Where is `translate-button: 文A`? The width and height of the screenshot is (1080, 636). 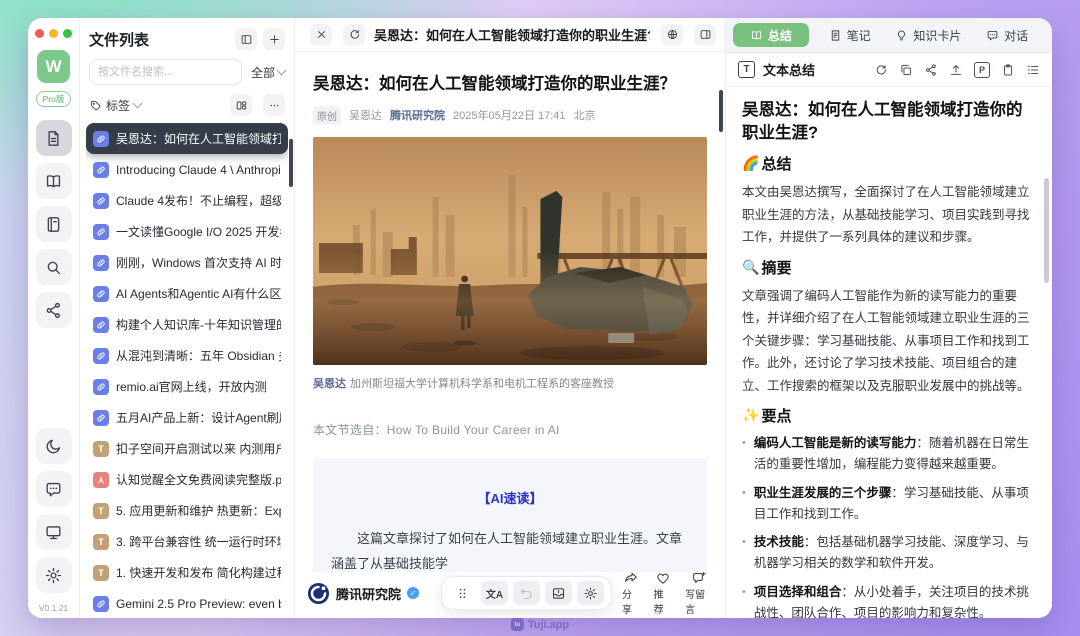
translate-button: 文A is located at coordinates (495, 593).